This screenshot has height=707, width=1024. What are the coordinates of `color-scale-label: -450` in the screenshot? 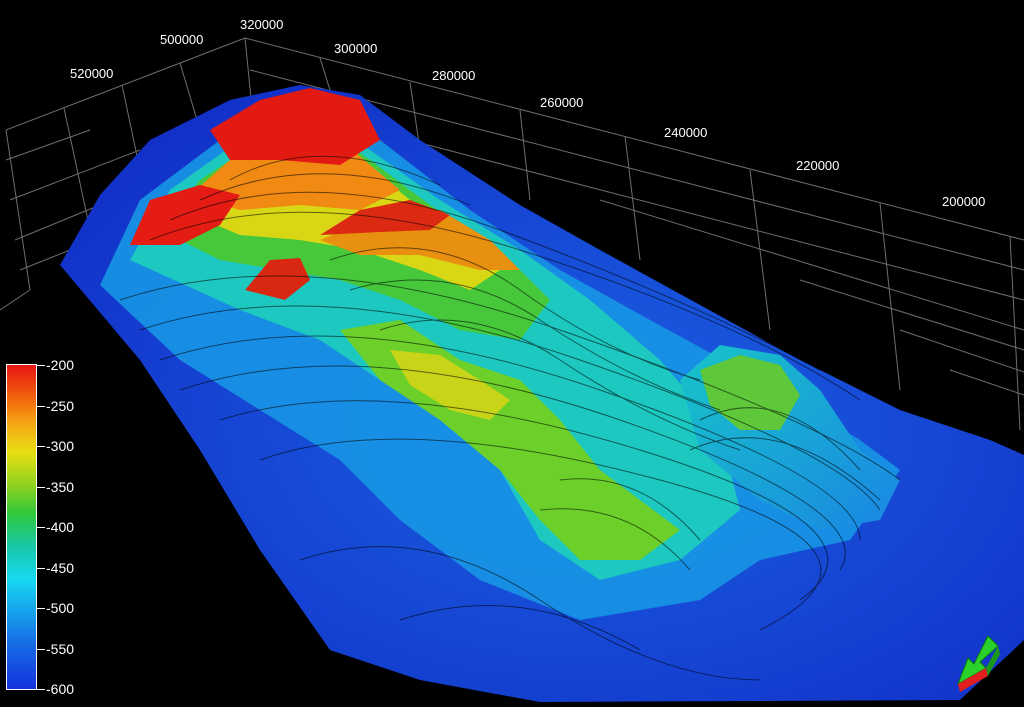 It's located at (60, 568).